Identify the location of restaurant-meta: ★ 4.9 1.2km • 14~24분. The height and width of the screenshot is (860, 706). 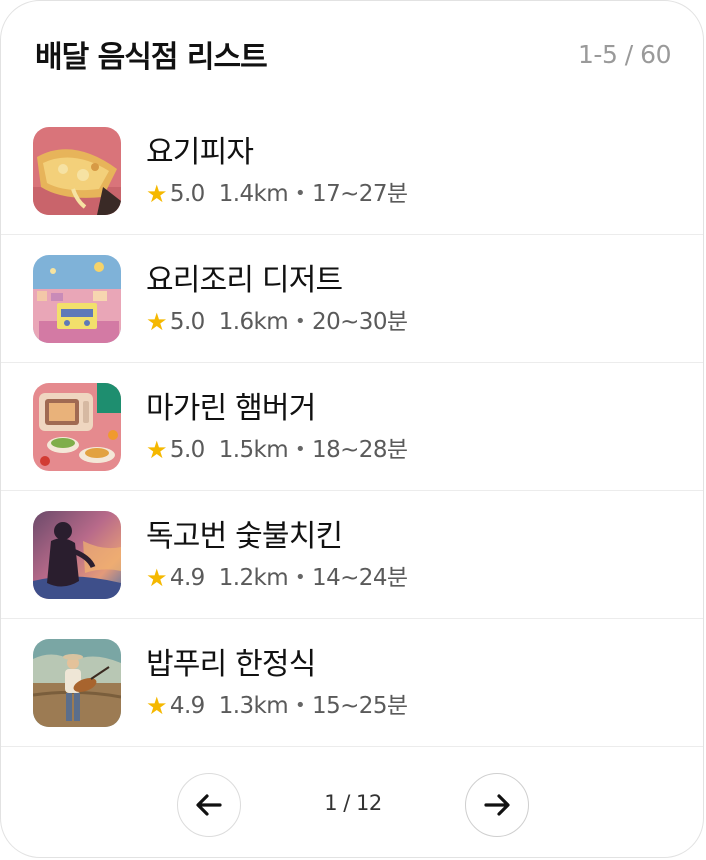
(277, 578).